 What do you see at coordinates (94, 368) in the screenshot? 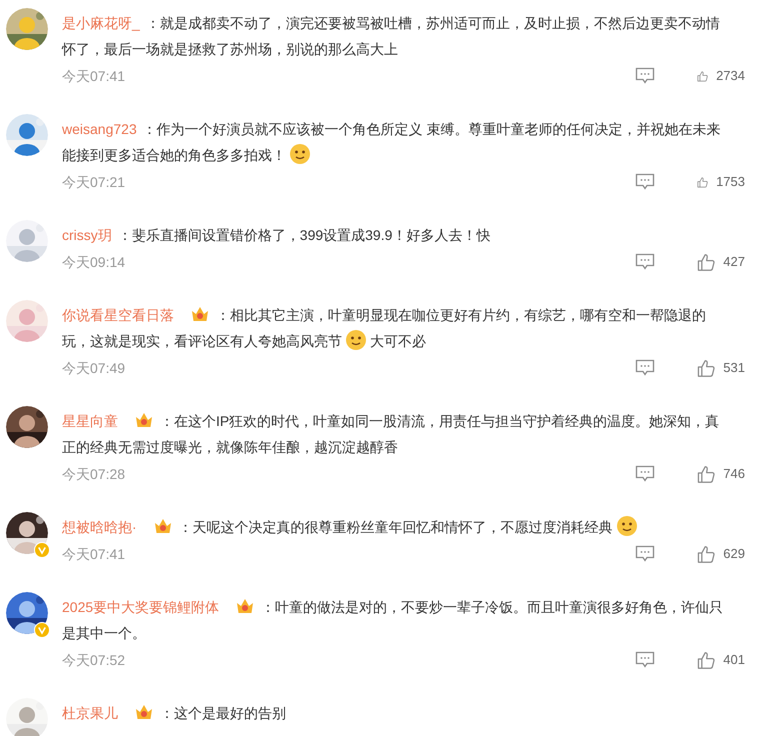
I see `timestamp: 今天07:49` at bounding box center [94, 368].